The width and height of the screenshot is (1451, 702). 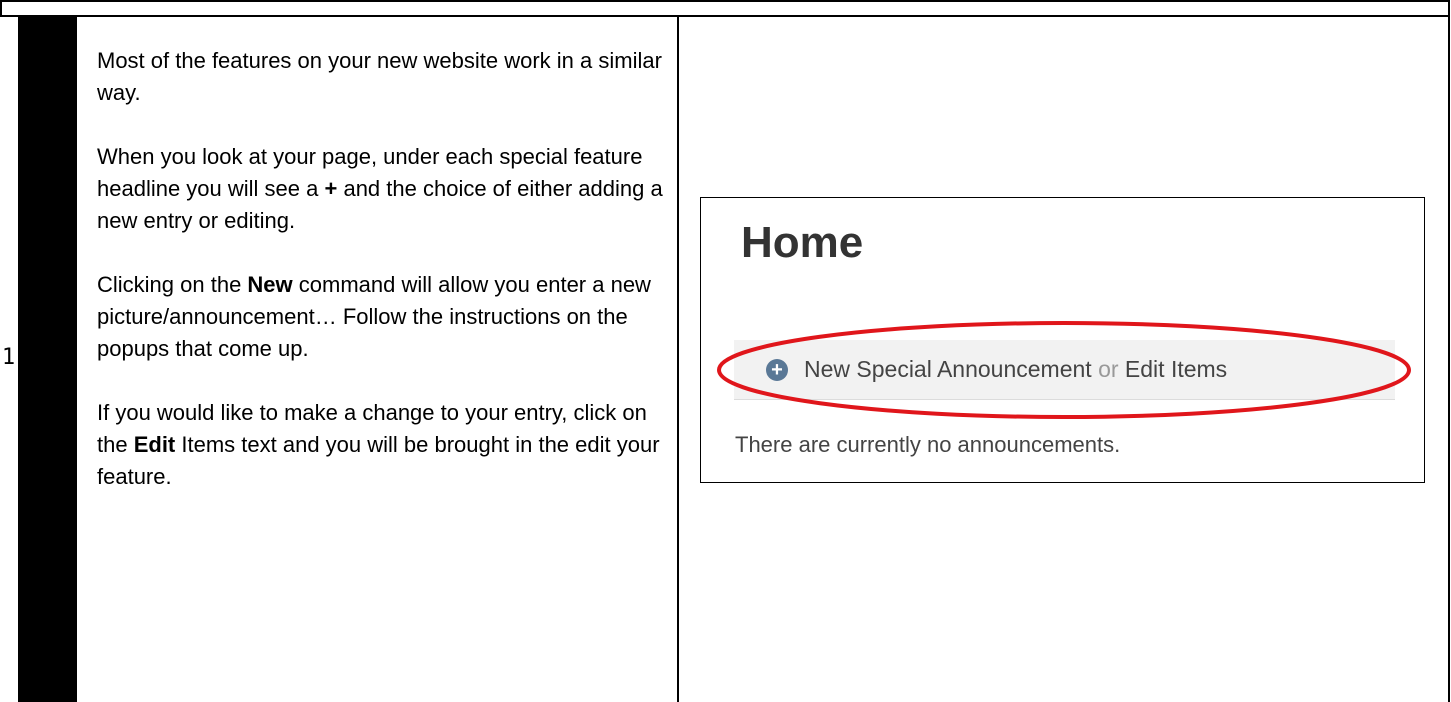 What do you see at coordinates (1176, 369) in the screenshot?
I see `edit-items-link: Edit Items` at bounding box center [1176, 369].